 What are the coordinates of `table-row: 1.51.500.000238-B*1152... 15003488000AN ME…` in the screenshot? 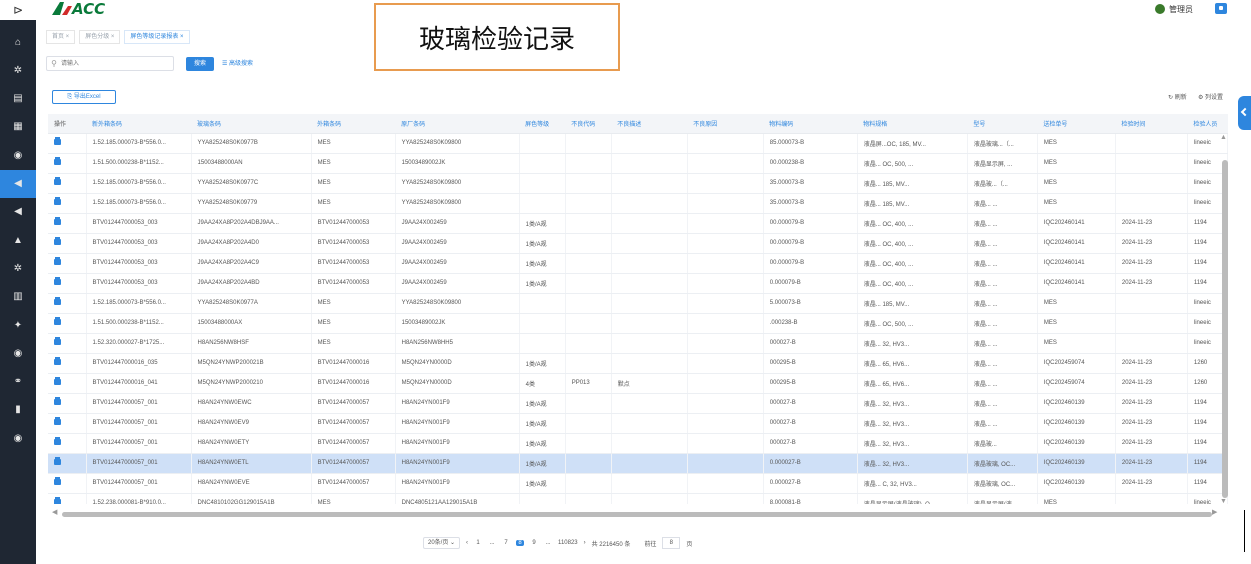 It's located at (638, 163).